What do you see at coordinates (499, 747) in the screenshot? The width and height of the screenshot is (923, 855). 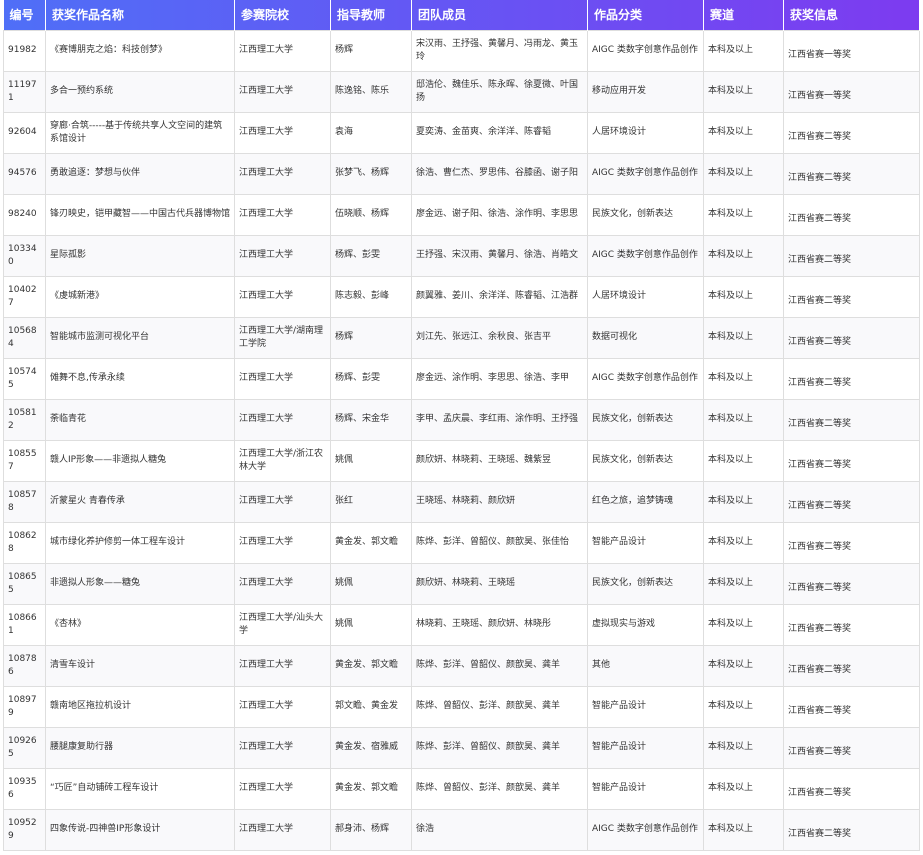 I see `cell-team-members: 陈烨、彭洋、曾韶仪、颜歆昊、龚羊` at bounding box center [499, 747].